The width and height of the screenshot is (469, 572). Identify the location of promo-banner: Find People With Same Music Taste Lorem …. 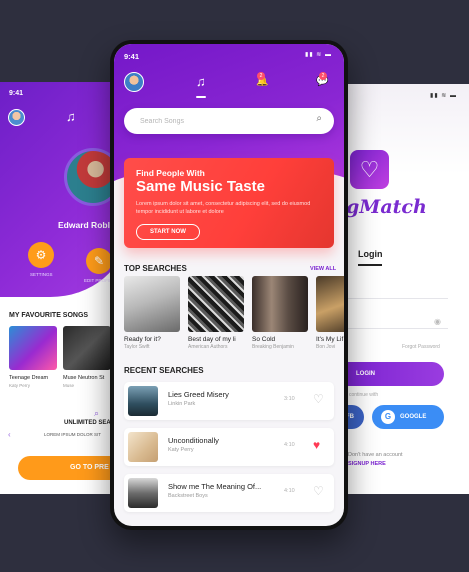
(229, 203).